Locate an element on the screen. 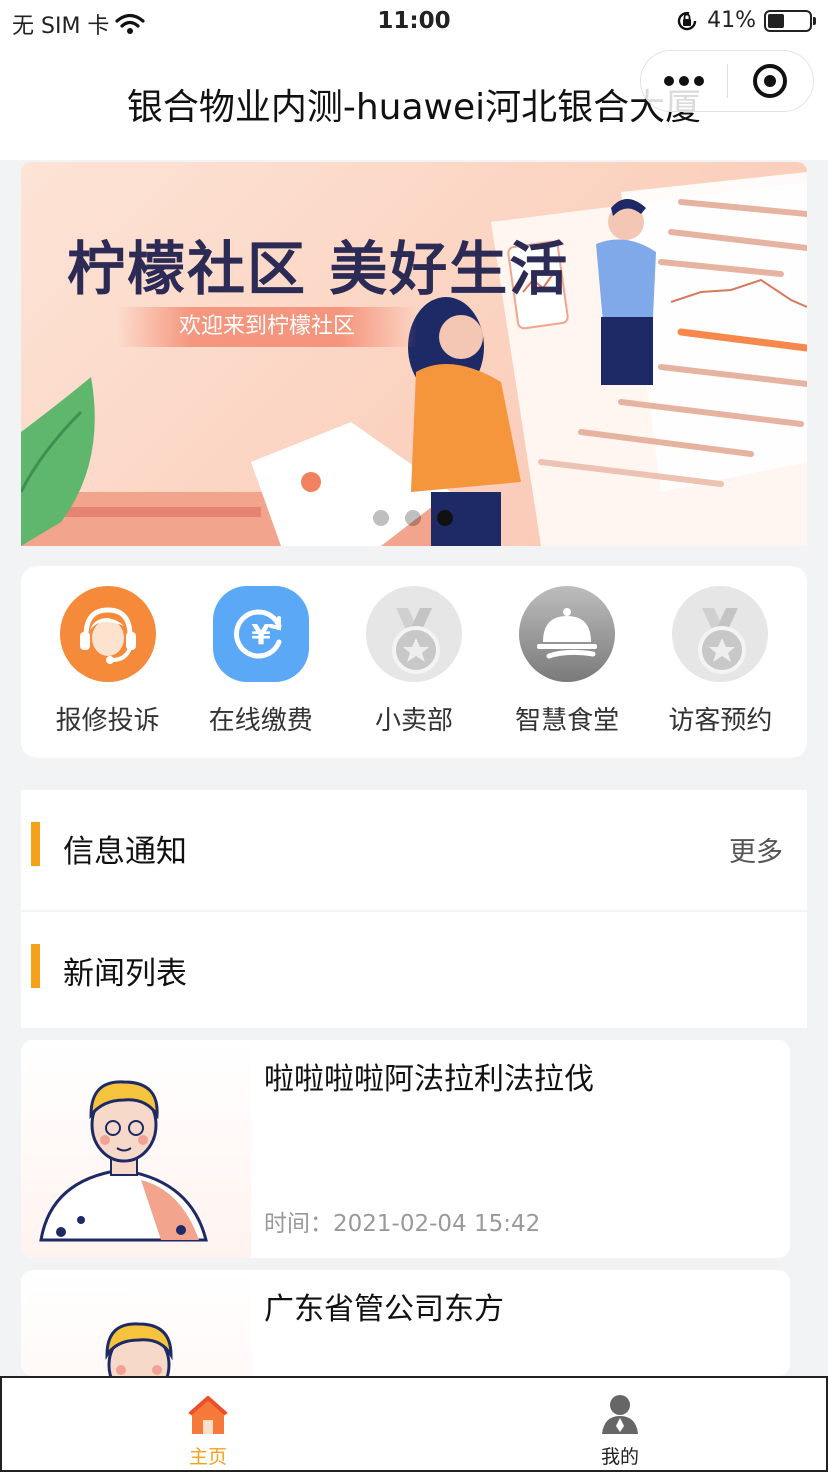  banner-subtitle: 欢迎来到柠檬社区 is located at coordinates (267, 327).